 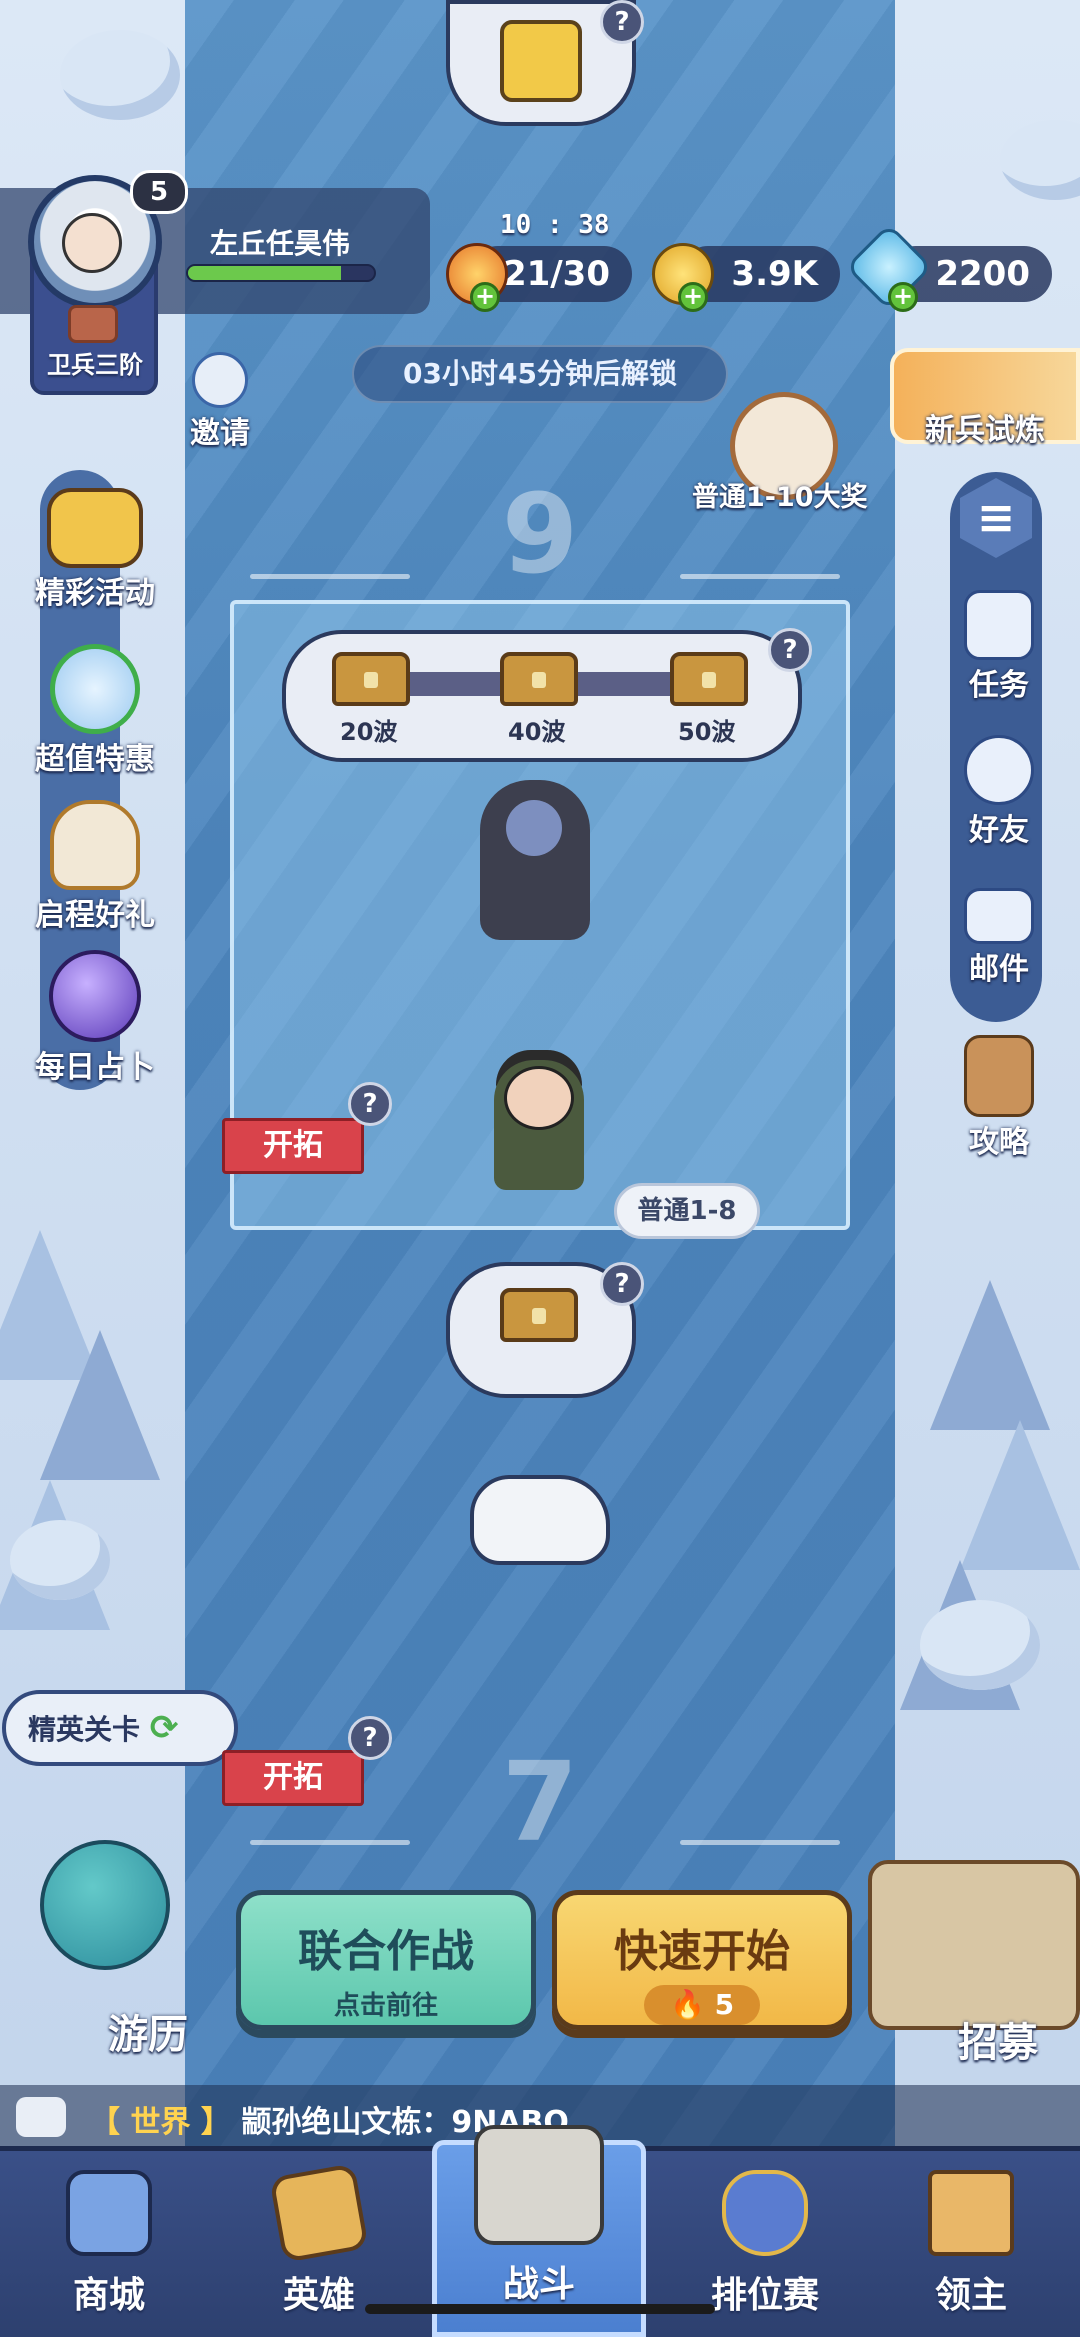 What do you see at coordinates (386, 1951) in the screenshot?
I see `coop-title: 联合作战` at bounding box center [386, 1951].